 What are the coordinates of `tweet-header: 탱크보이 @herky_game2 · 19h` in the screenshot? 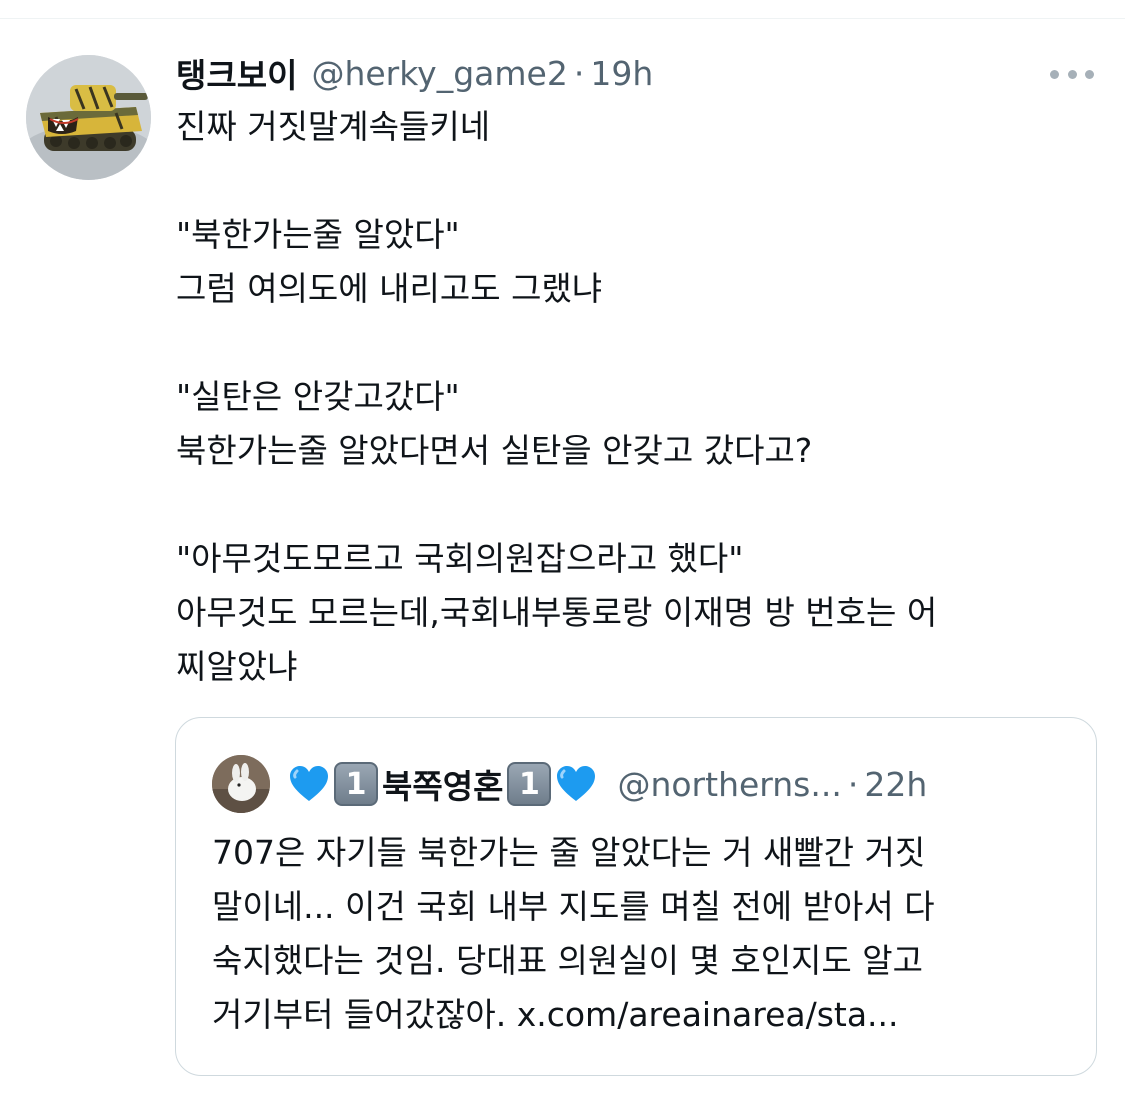 It's located at (414, 73).